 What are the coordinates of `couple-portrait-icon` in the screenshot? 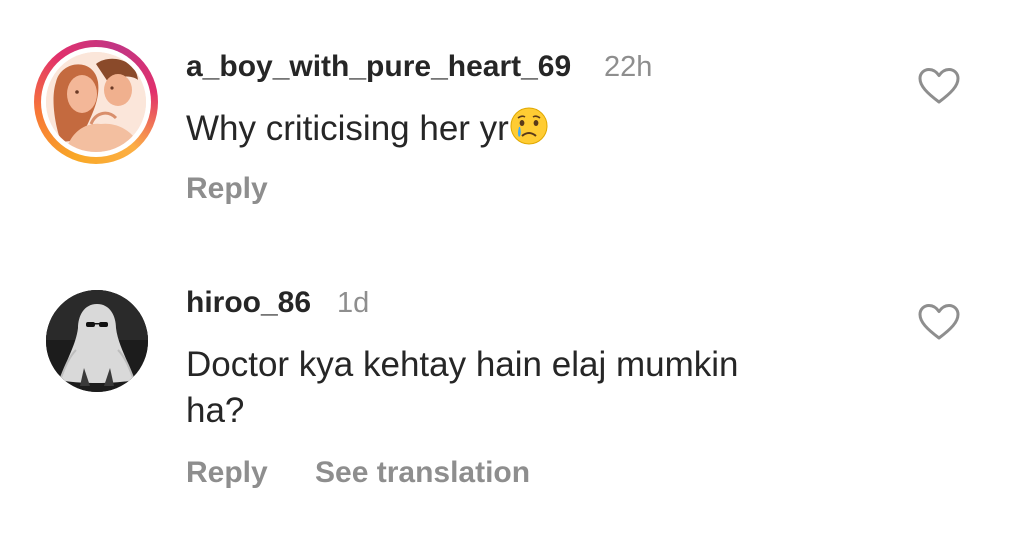 It's located at (96, 102).